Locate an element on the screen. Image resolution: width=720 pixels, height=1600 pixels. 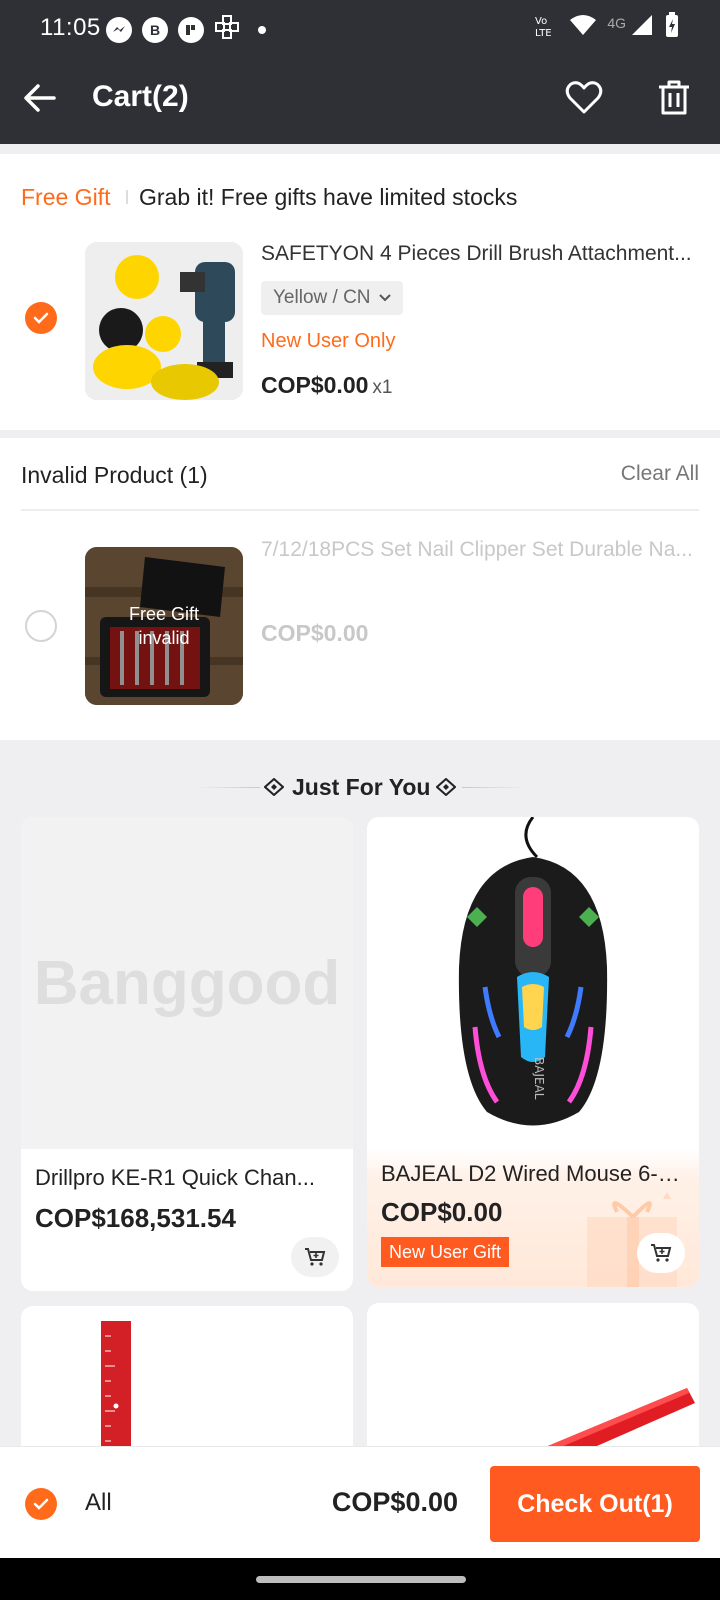
just-for-you-title: Just For You is located at coordinates (361, 787).